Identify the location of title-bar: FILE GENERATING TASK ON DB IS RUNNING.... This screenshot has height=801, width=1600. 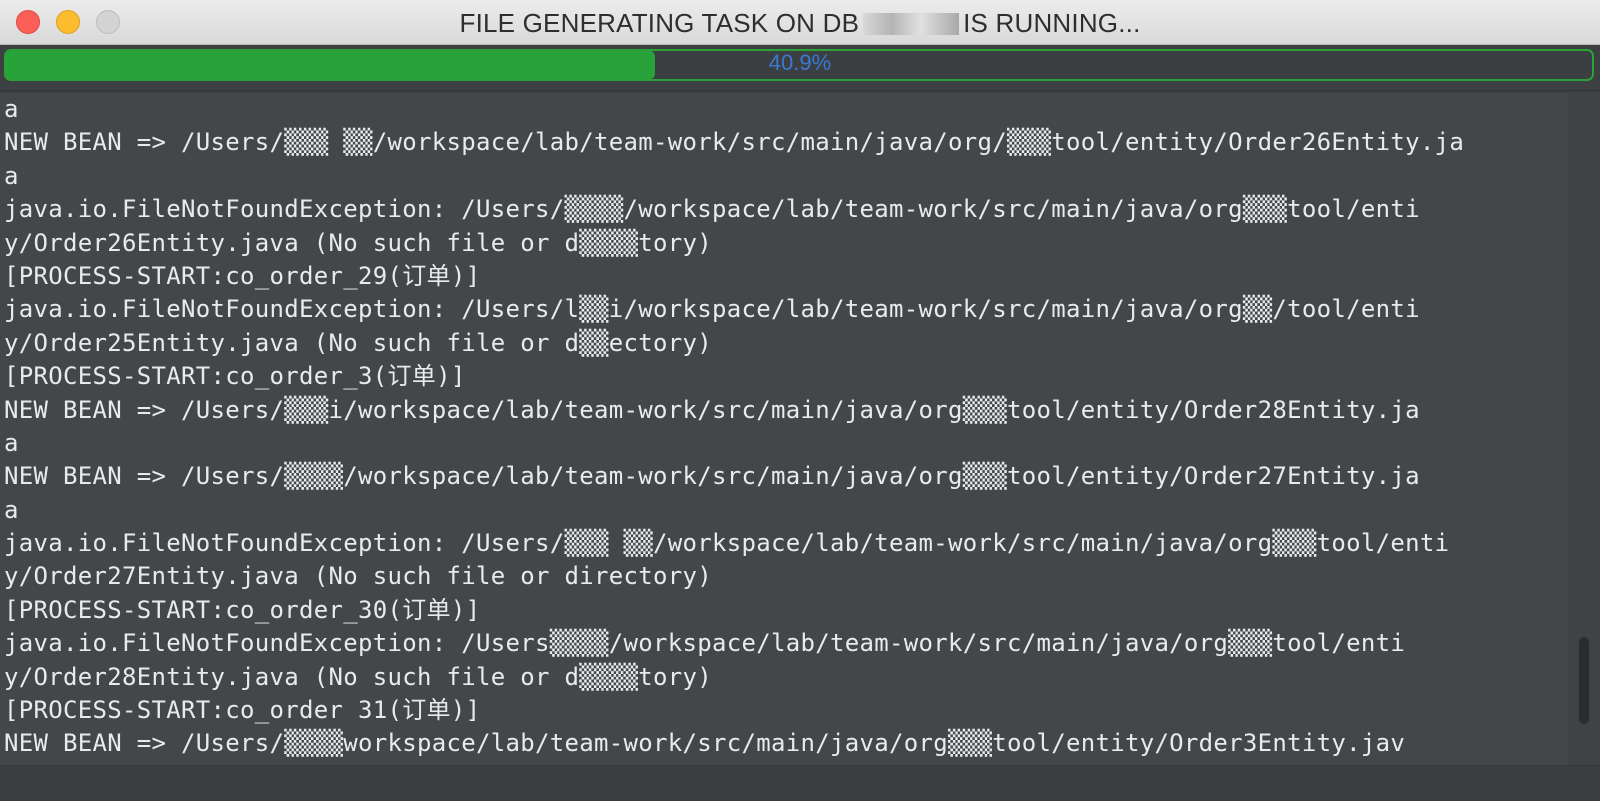
(800, 22).